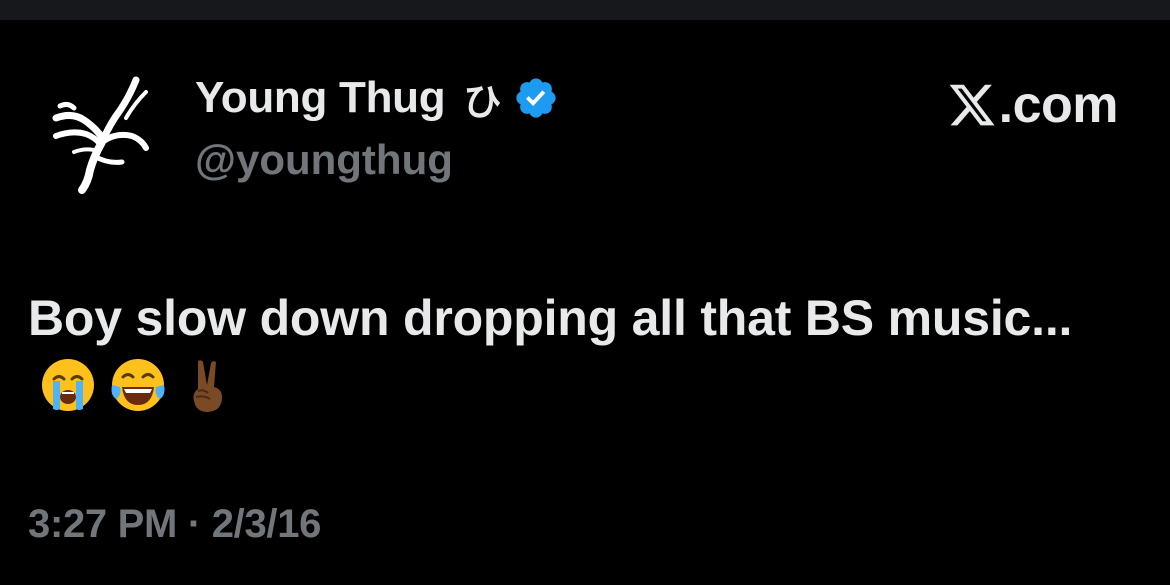  I want to click on profile-avatar, so click(102, 134).